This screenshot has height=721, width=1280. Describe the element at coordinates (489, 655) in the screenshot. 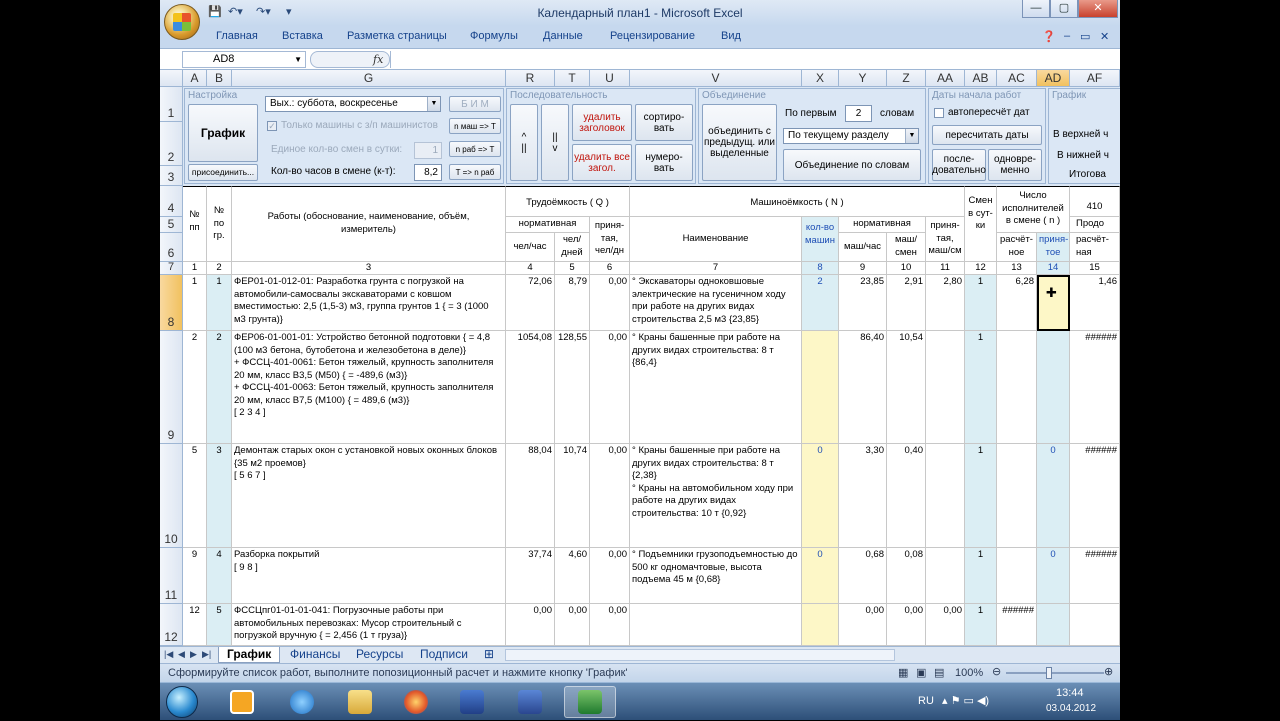

I see `insert-sheet-icon: ⊞` at that location.